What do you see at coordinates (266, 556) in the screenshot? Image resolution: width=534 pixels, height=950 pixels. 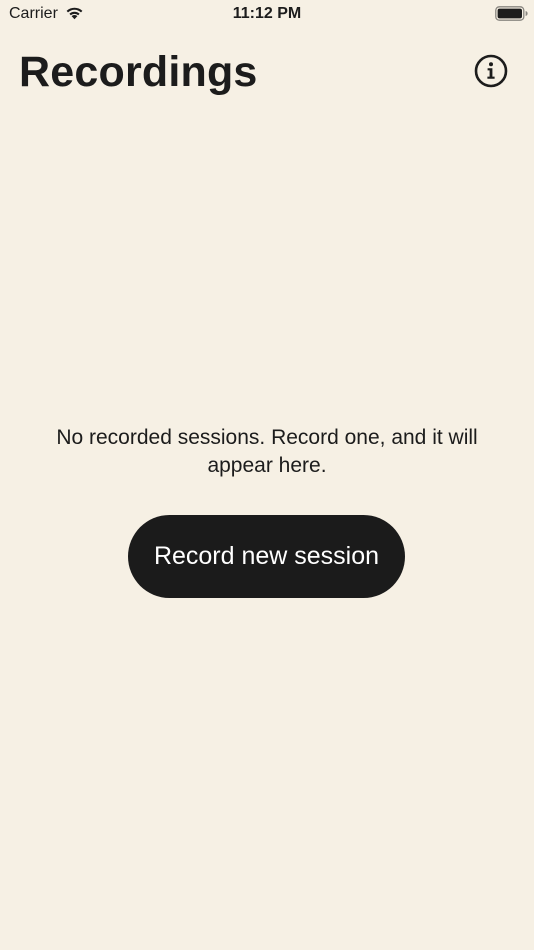 I see `record-new-session-button: Record new session` at bounding box center [266, 556].